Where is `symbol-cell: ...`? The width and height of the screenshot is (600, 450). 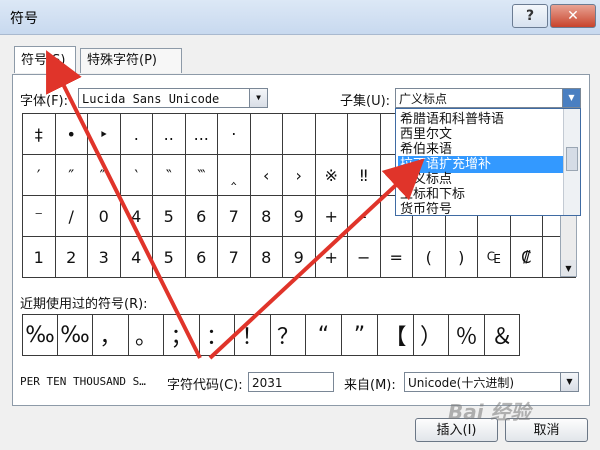
symbol-cell: ... is located at coordinates (201, 134).